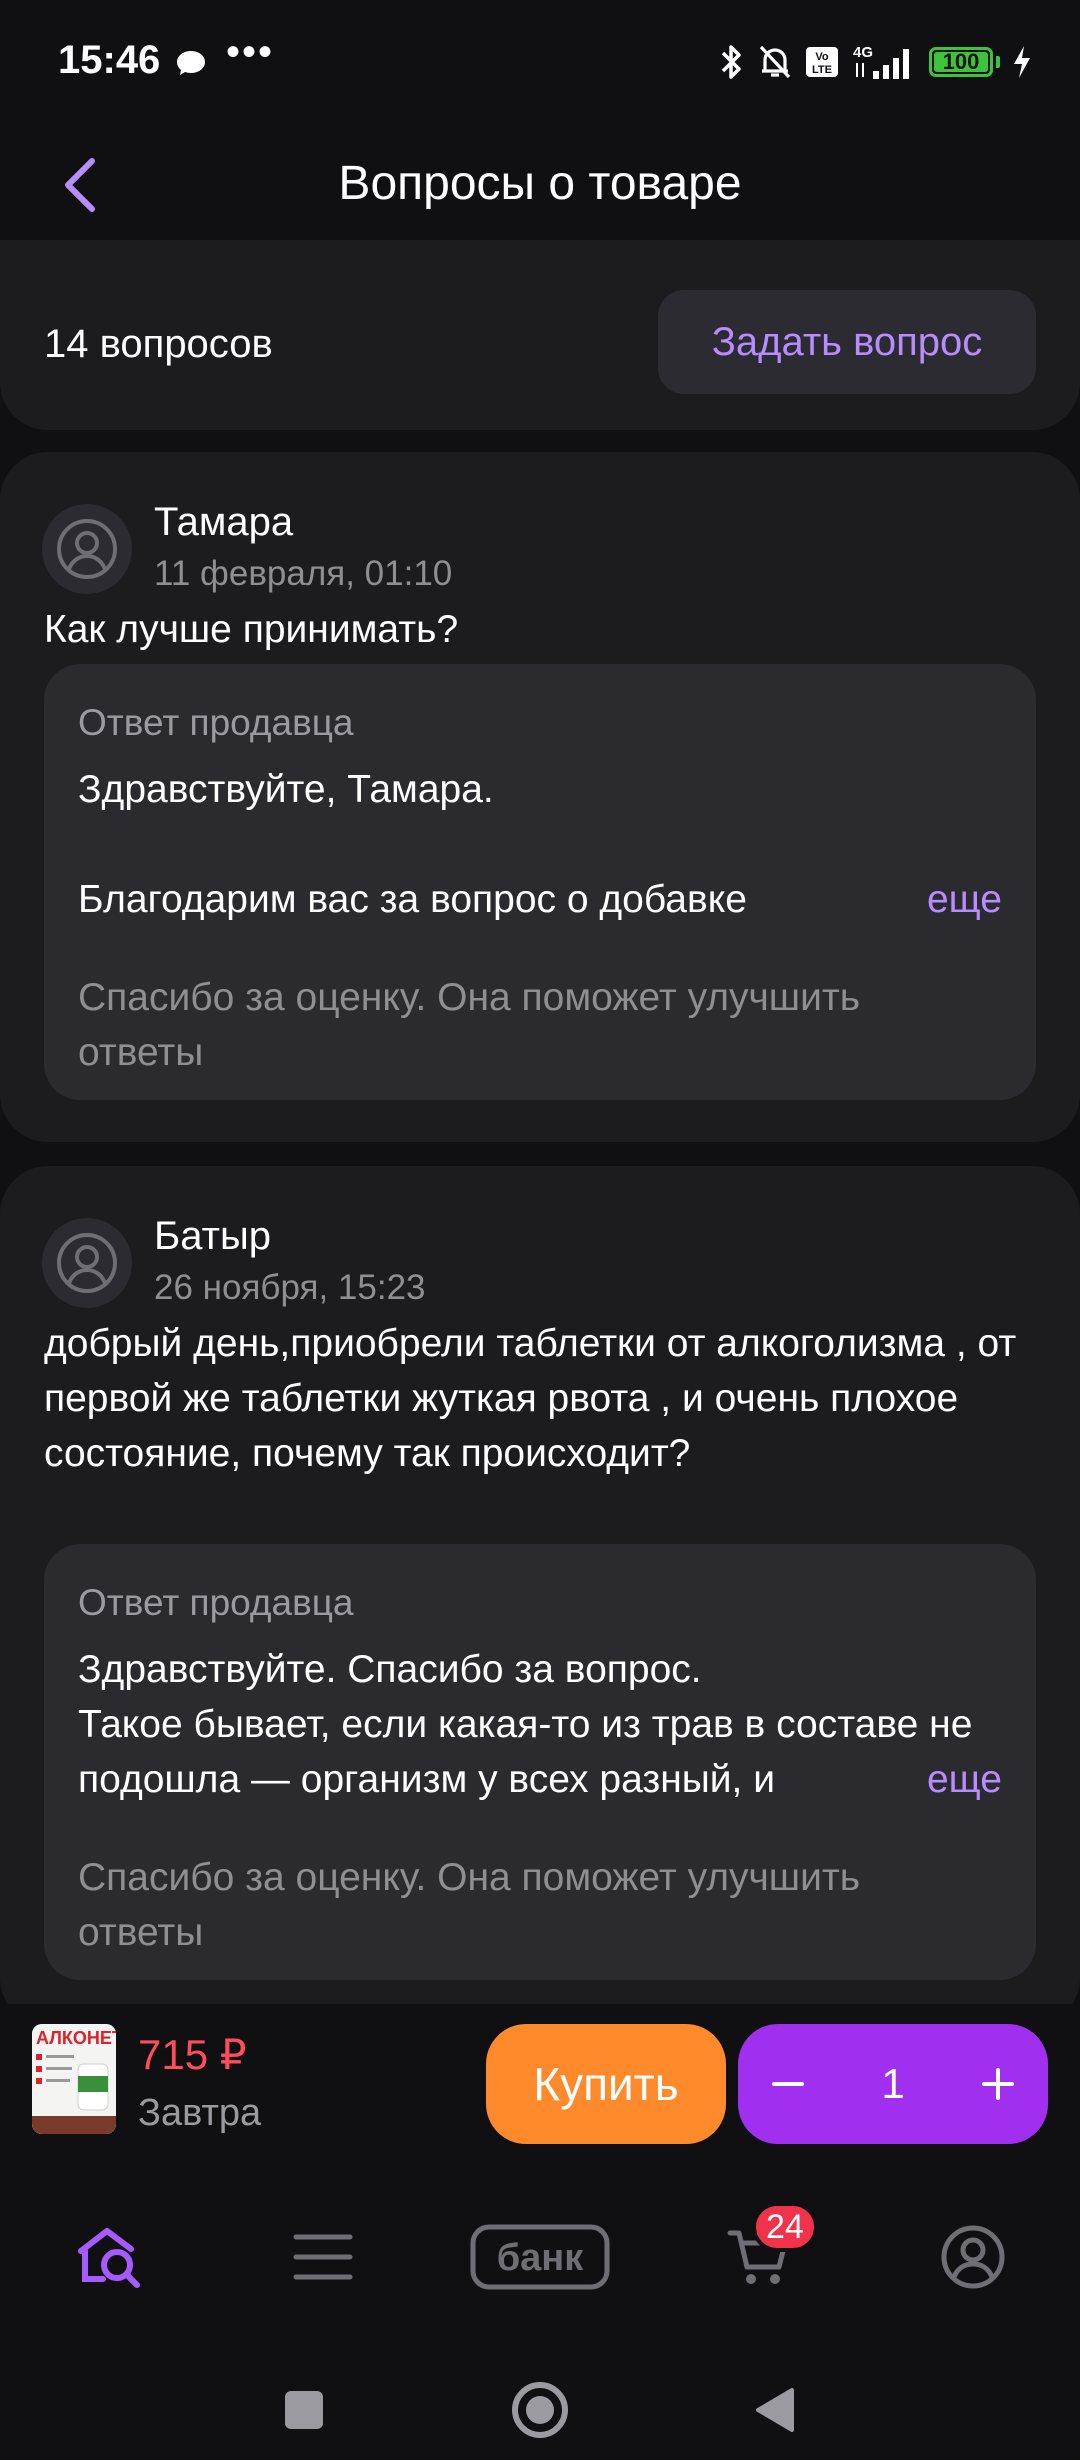 This screenshot has height=2460, width=1080. I want to click on bottom-navigation: банк 24, so click(540, 2255).